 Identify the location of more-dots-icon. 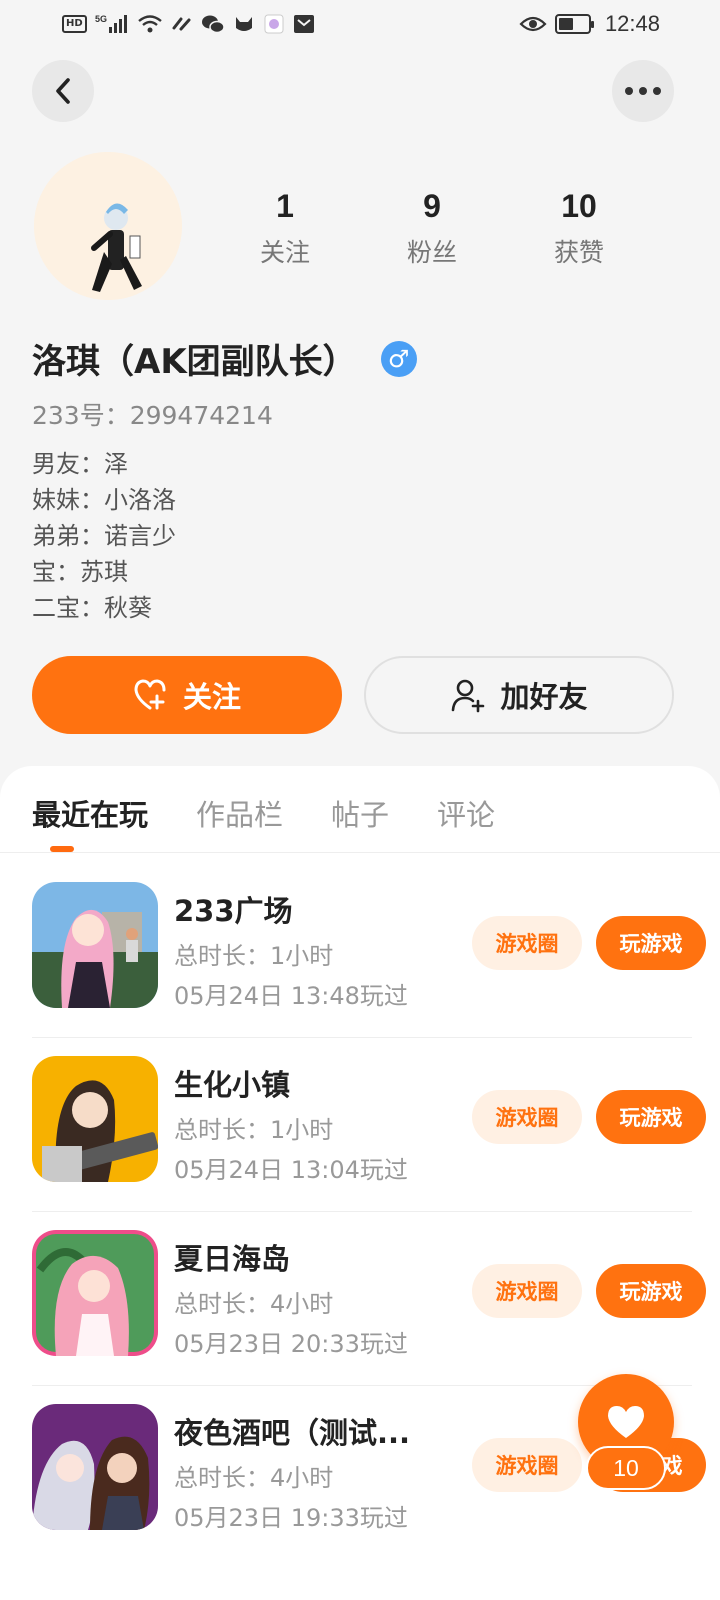
(643, 91).